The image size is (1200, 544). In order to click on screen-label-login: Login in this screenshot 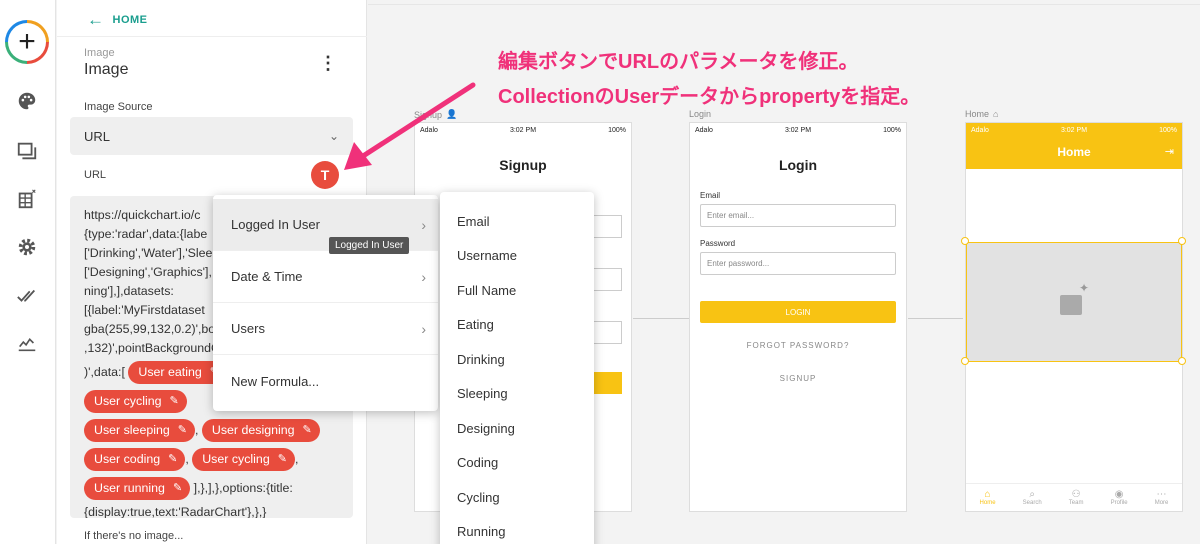, I will do `click(700, 114)`.